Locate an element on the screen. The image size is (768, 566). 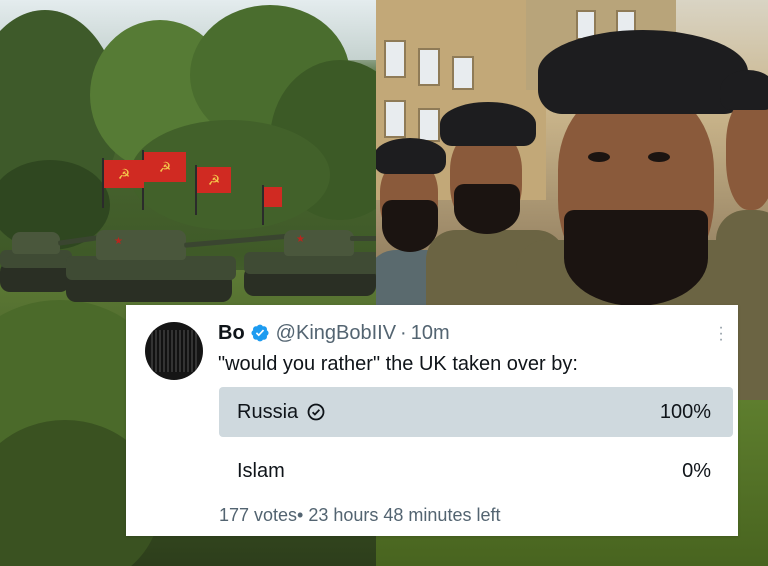
avatar is located at coordinates (174, 351).